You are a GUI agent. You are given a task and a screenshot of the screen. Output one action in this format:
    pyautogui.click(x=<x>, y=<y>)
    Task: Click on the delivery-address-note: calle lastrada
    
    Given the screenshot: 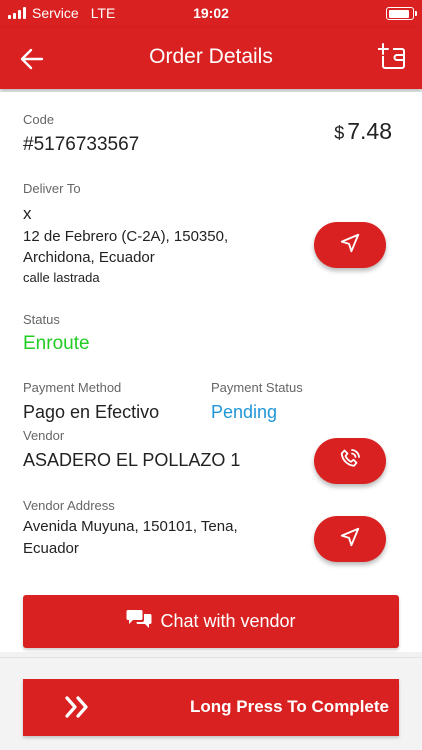 What is the action you would take?
    pyautogui.click(x=61, y=277)
    